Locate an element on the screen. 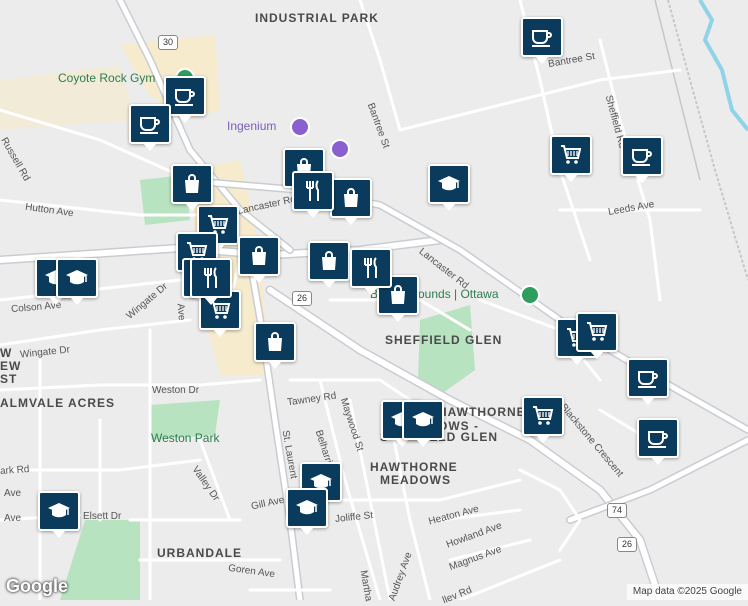 This screenshot has width=748, height=606. street-label-elsett-dr: Elsett Dr is located at coordinates (102, 516).